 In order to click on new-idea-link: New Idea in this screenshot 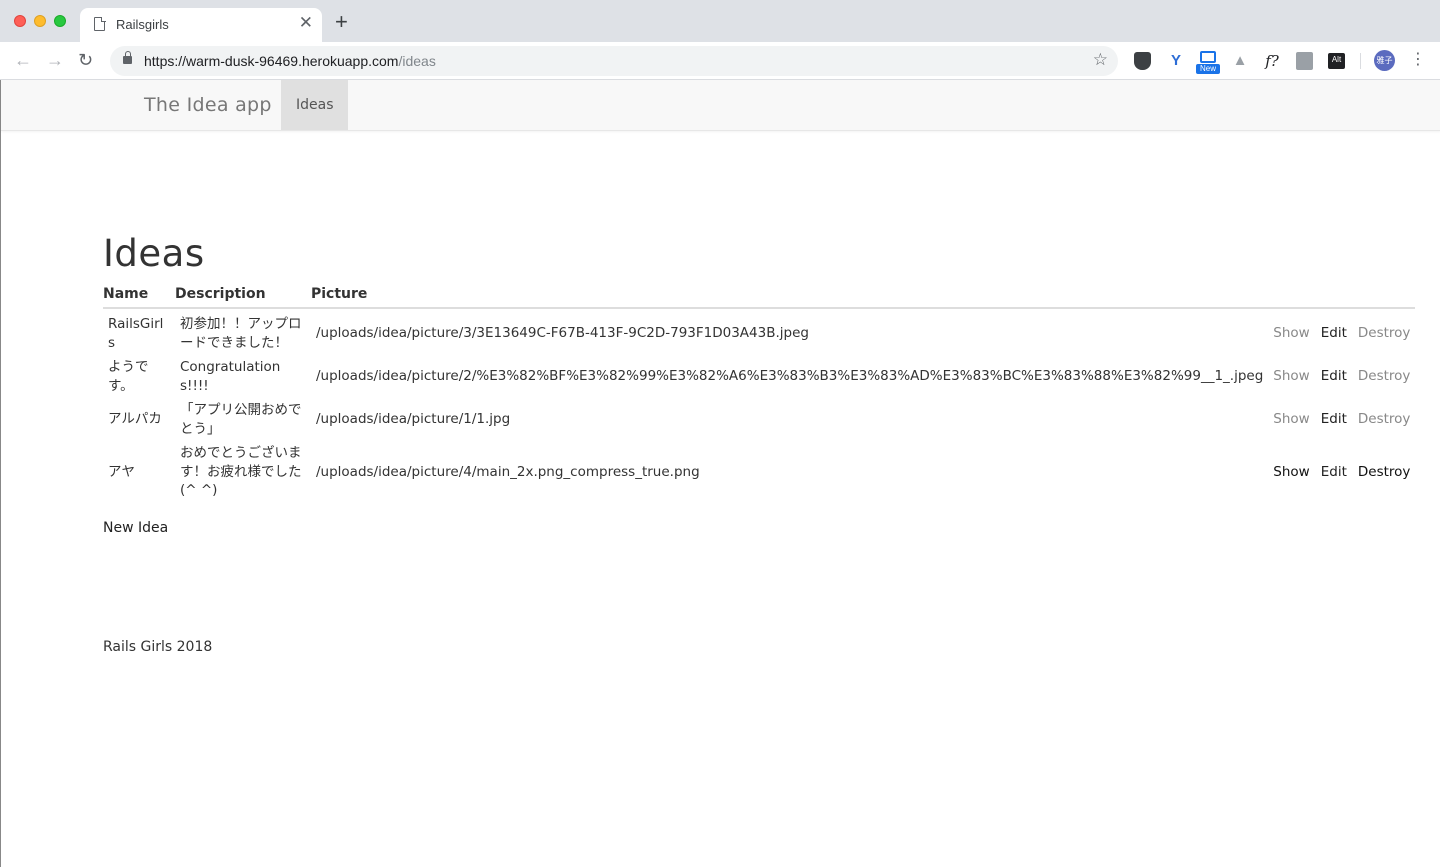, I will do `click(135, 528)`.